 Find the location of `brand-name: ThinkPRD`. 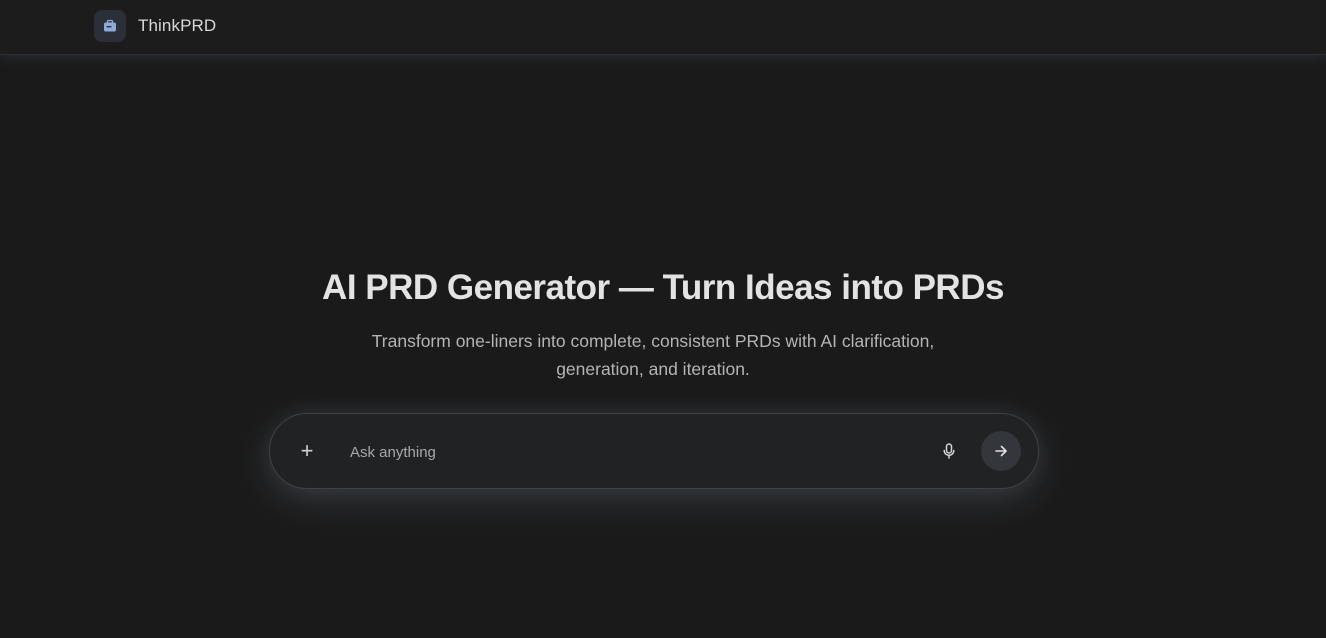

brand-name: ThinkPRD is located at coordinates (177, 26).